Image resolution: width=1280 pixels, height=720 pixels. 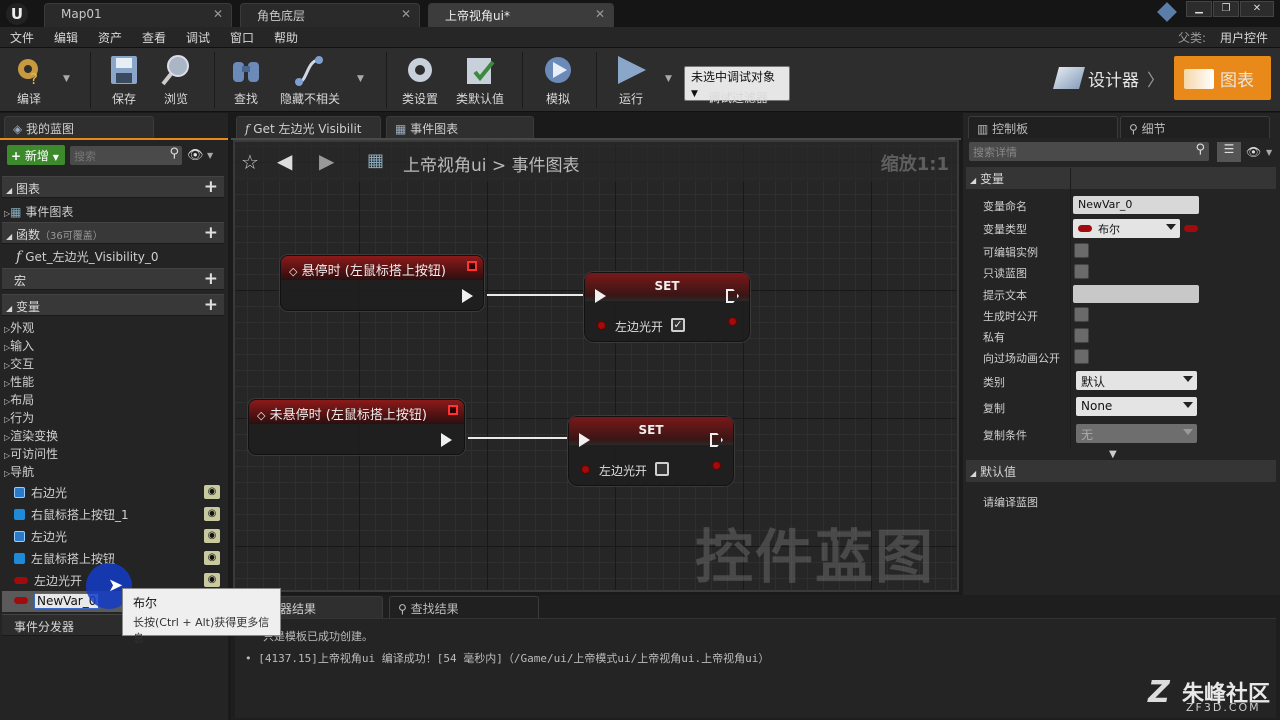 I want to click on menu-view: 查看, so click(x=154, y=37).